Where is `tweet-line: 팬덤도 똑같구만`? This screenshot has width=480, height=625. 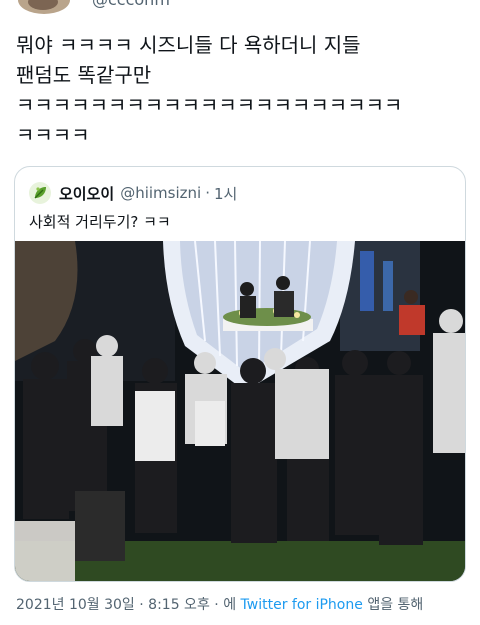
tweet-line: 팬덤도 똑같구만 is located at coordinates (84, 75).